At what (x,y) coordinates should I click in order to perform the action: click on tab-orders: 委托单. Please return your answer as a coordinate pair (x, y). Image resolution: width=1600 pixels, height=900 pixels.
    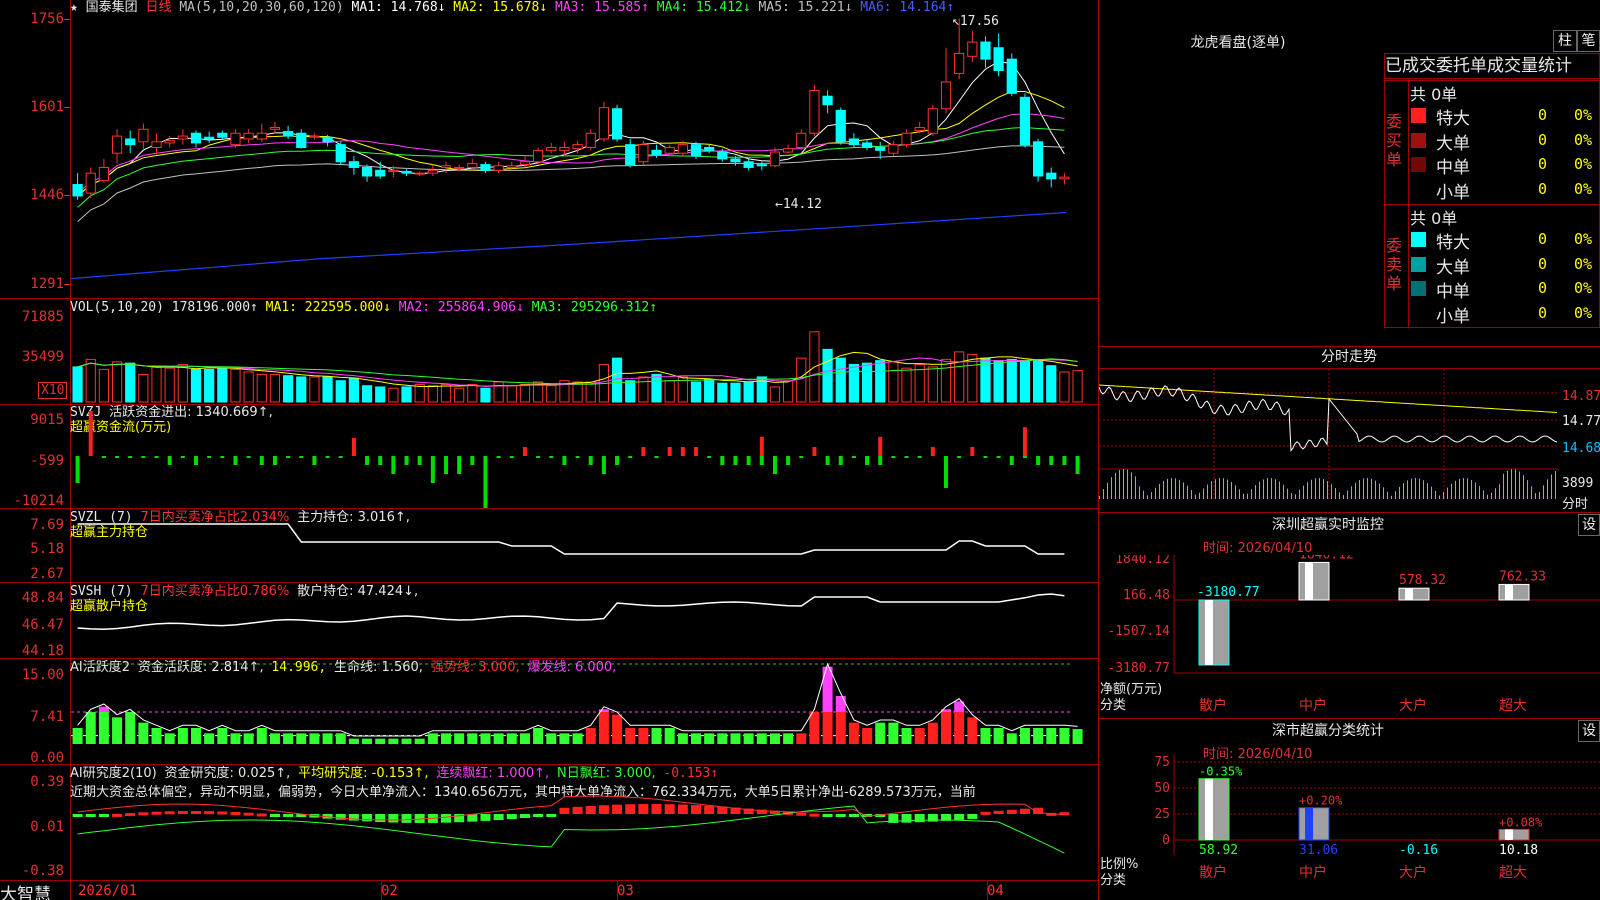
    Looking at the image, I should click on (1461, 66).